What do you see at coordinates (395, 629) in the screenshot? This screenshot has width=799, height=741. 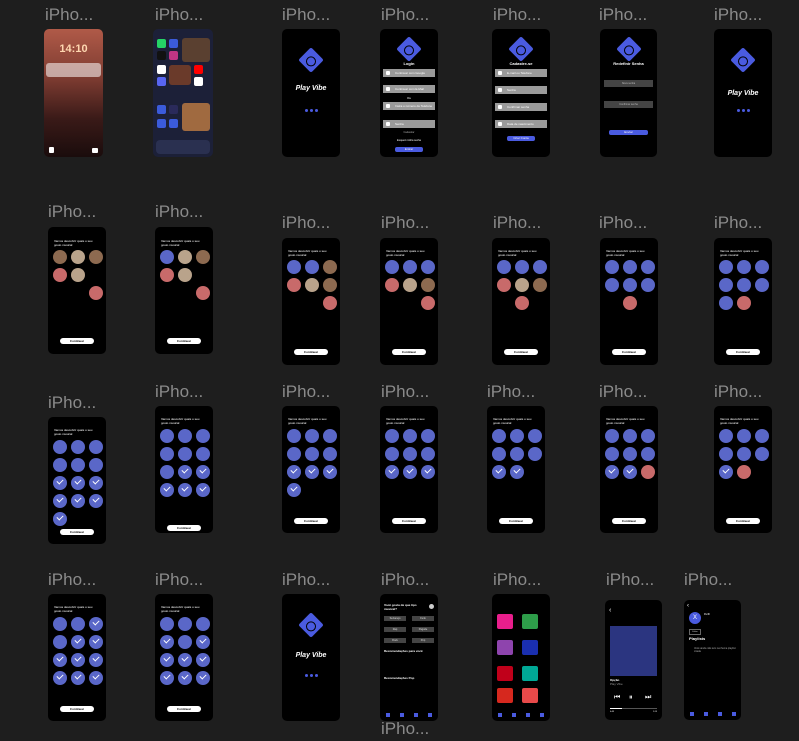 I see `genre-chip: Rap` at bounding box center [395, 629].